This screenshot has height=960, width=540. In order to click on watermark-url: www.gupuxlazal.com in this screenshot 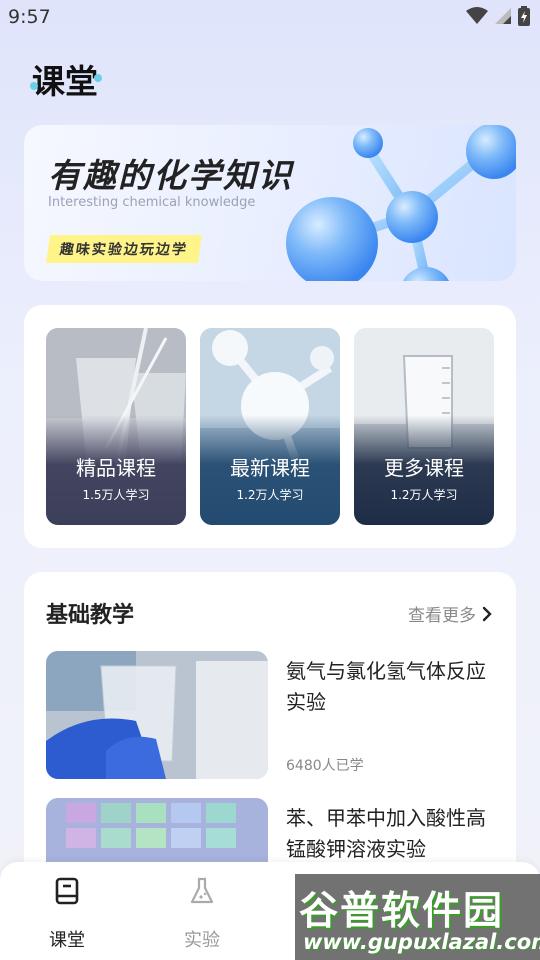, I will do `click(421, 942)`.